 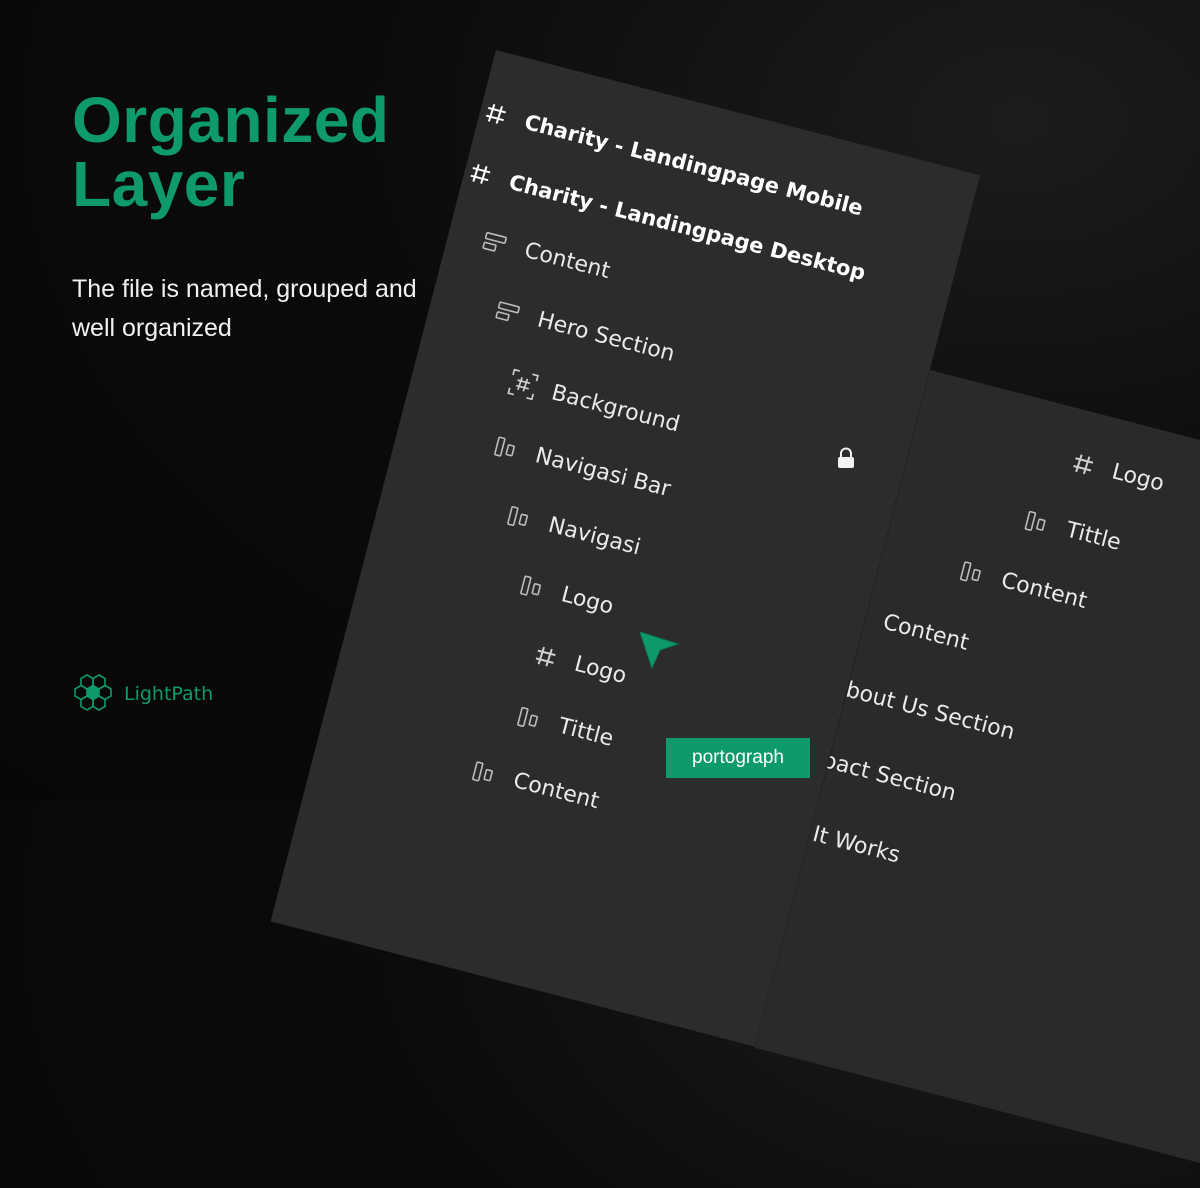 What do you see at coordinates (738, 758) in the screenshot?
I see `watermark-badge: portograph` at bounding box center [738, 758].